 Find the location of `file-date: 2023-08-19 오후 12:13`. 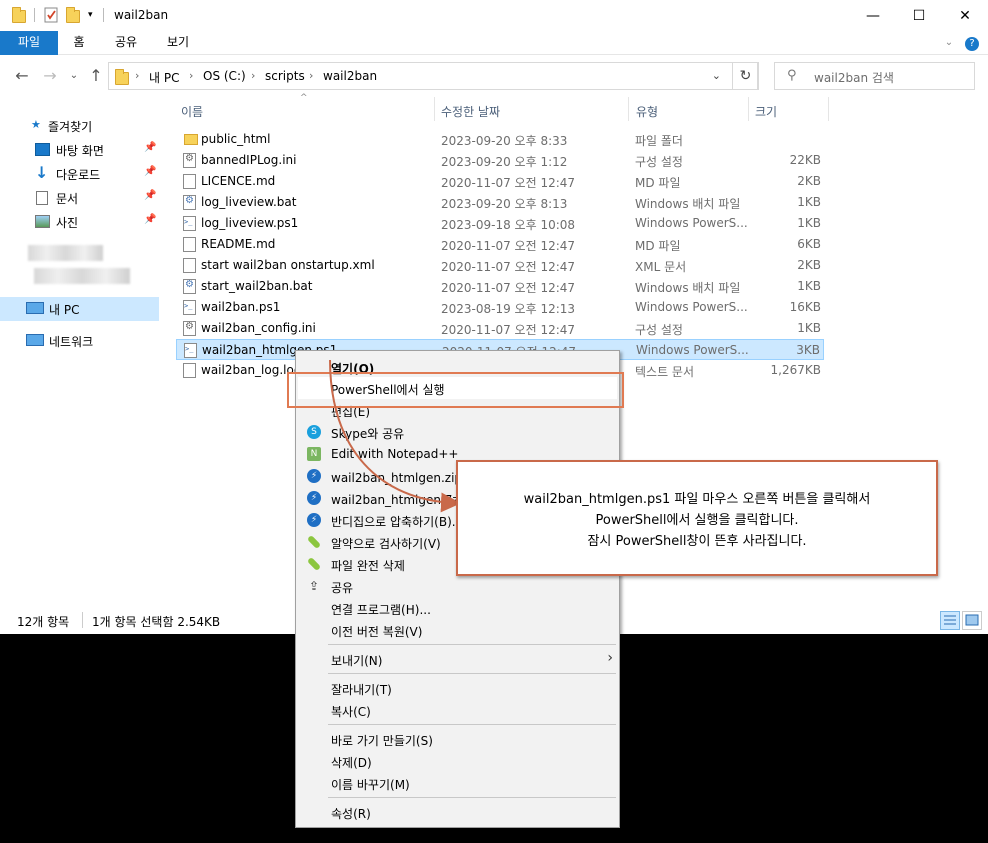

file-date: 2023-08-19 오후 12:13 is located at coordinates (508, 309).